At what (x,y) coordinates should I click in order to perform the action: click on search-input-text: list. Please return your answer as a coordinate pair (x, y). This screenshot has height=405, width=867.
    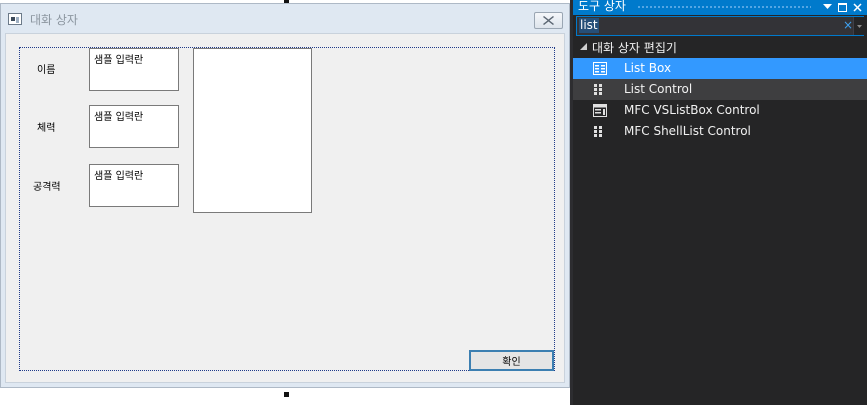
    Looking at the image, I should click on (589, 25).